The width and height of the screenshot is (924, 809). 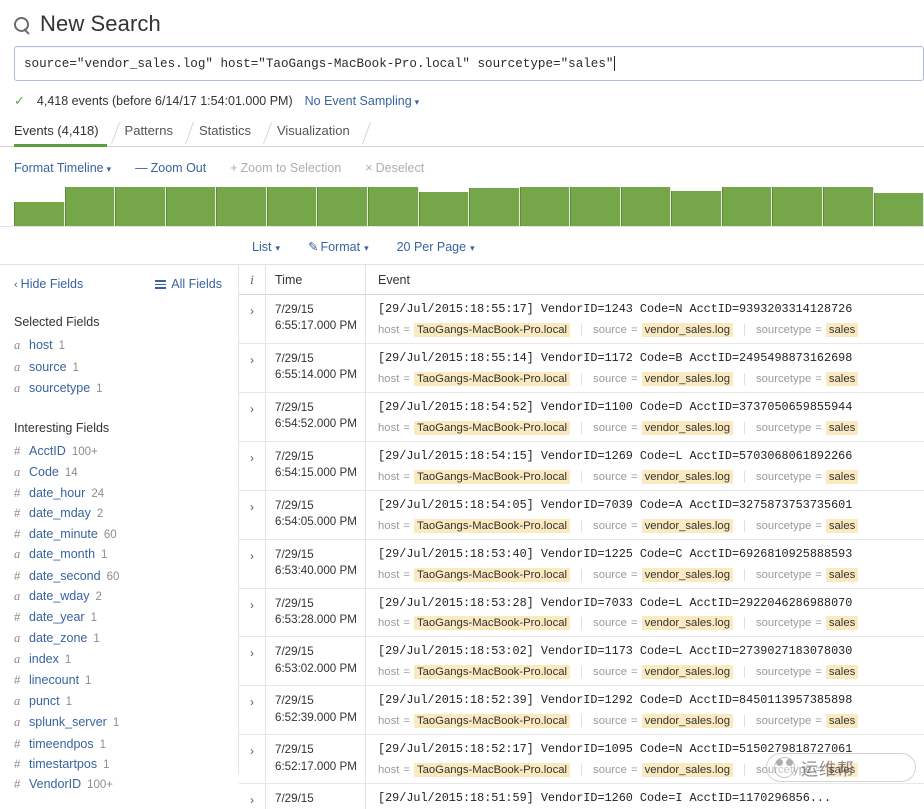 I want to click on field-item-index: a index 1, so click(x=119, y=659).